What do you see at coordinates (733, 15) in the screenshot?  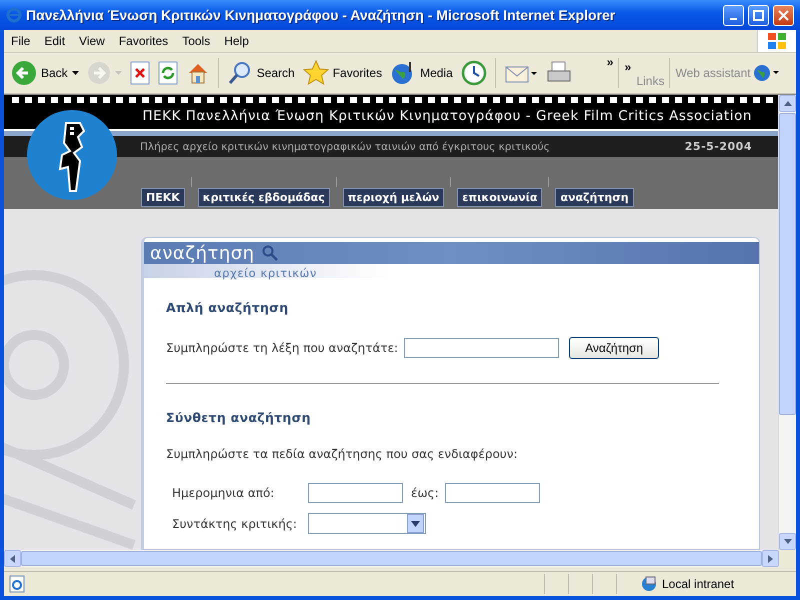 I see `minimize-button` at bounding box center [733, 15].